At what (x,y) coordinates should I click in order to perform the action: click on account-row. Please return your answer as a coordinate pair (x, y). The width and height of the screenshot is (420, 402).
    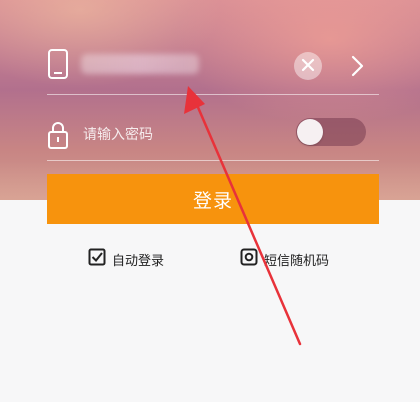
    Looking at the image, I should click on (213, 68).